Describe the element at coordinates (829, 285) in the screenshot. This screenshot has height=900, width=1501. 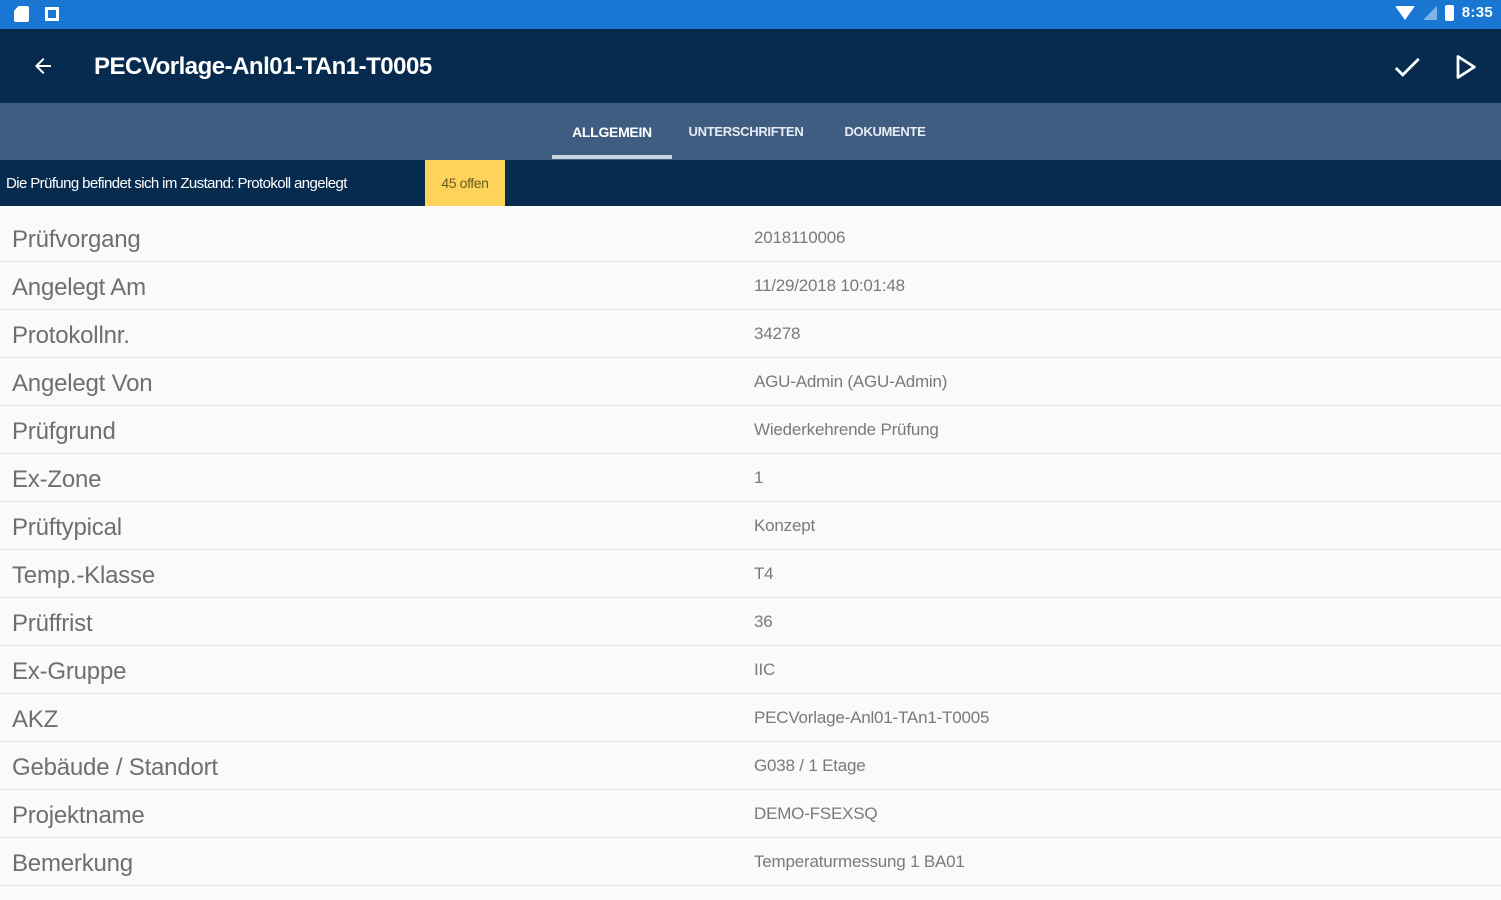
I see `detail-value: 11/29/2018 10:01:48` at that location.